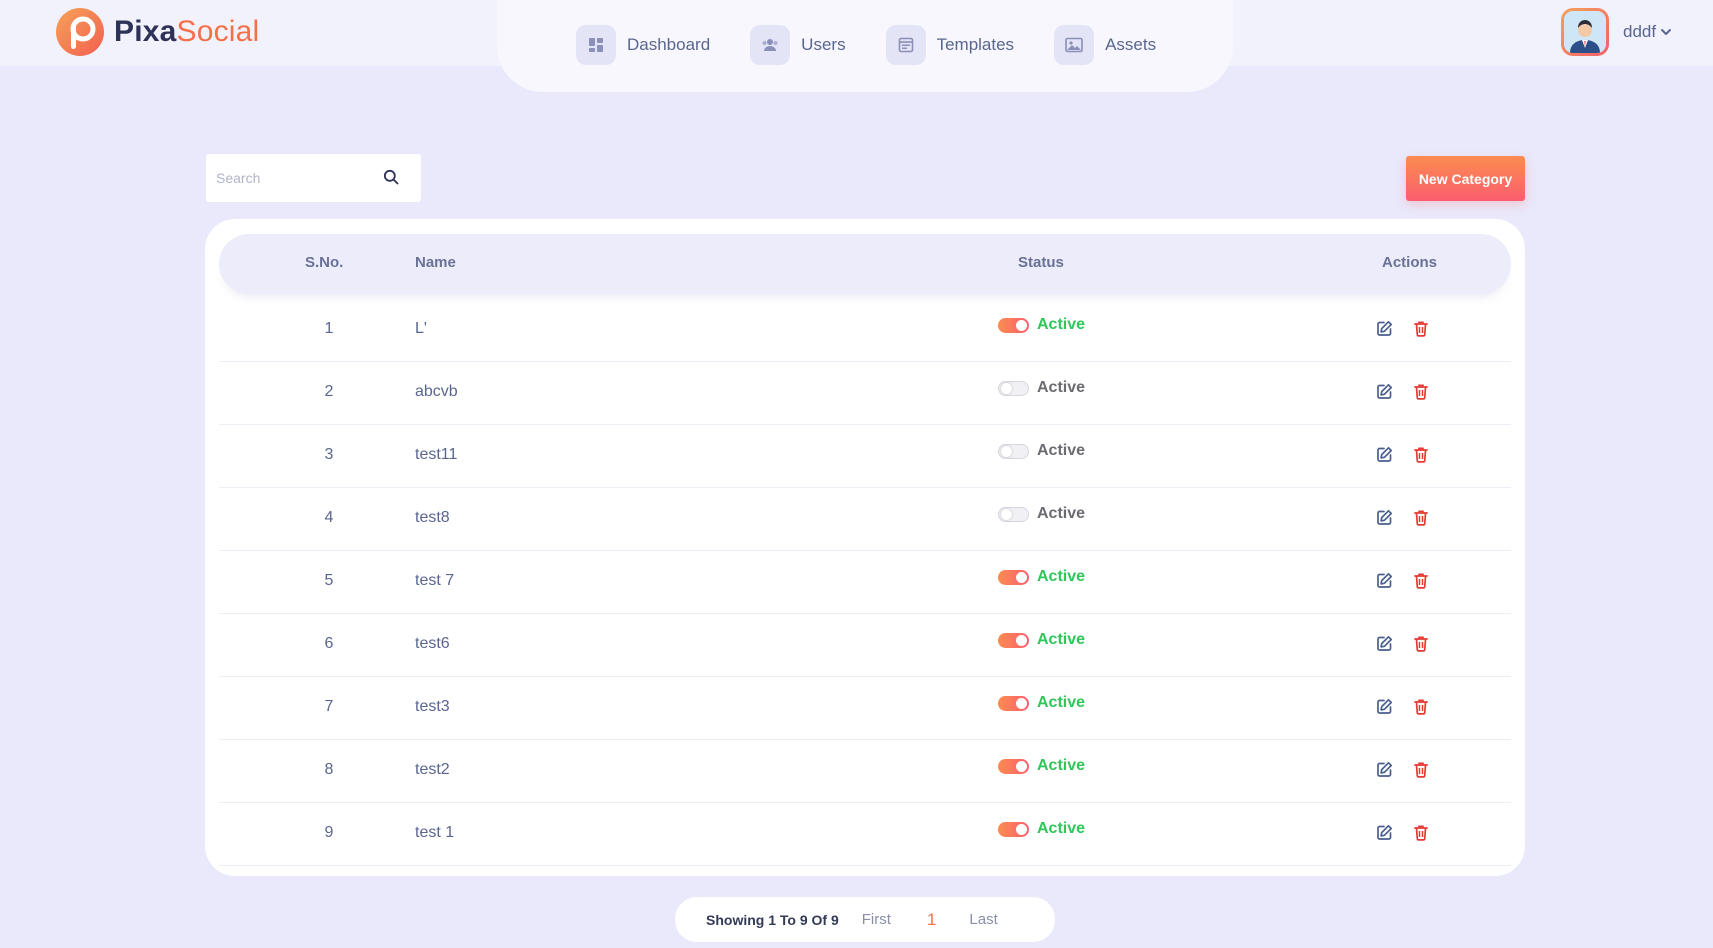  What do you see at coordinates (596, 45) in the screenshot?
I see `dashboard-icon` at bounding box center [596, 45].